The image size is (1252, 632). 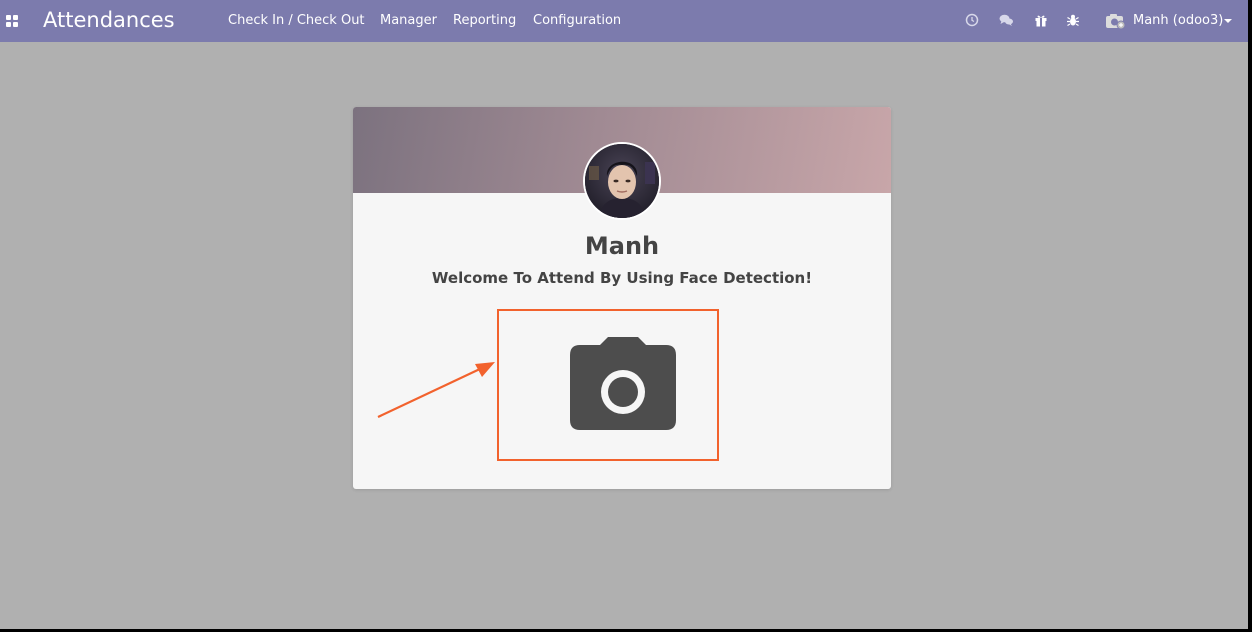 I want to click on gift-icon, so click(x=1041, y=20).